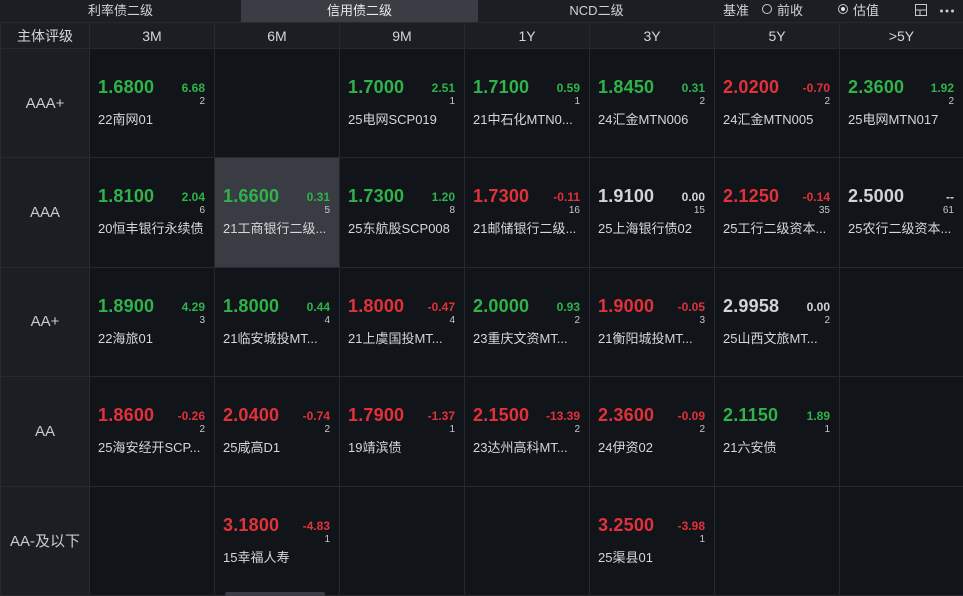 The width and height of the screenshot is (963, 596). Describe the element at coordinates (126, 415) in the screenshot. I see `bond-yield: 1.8600` at that location.